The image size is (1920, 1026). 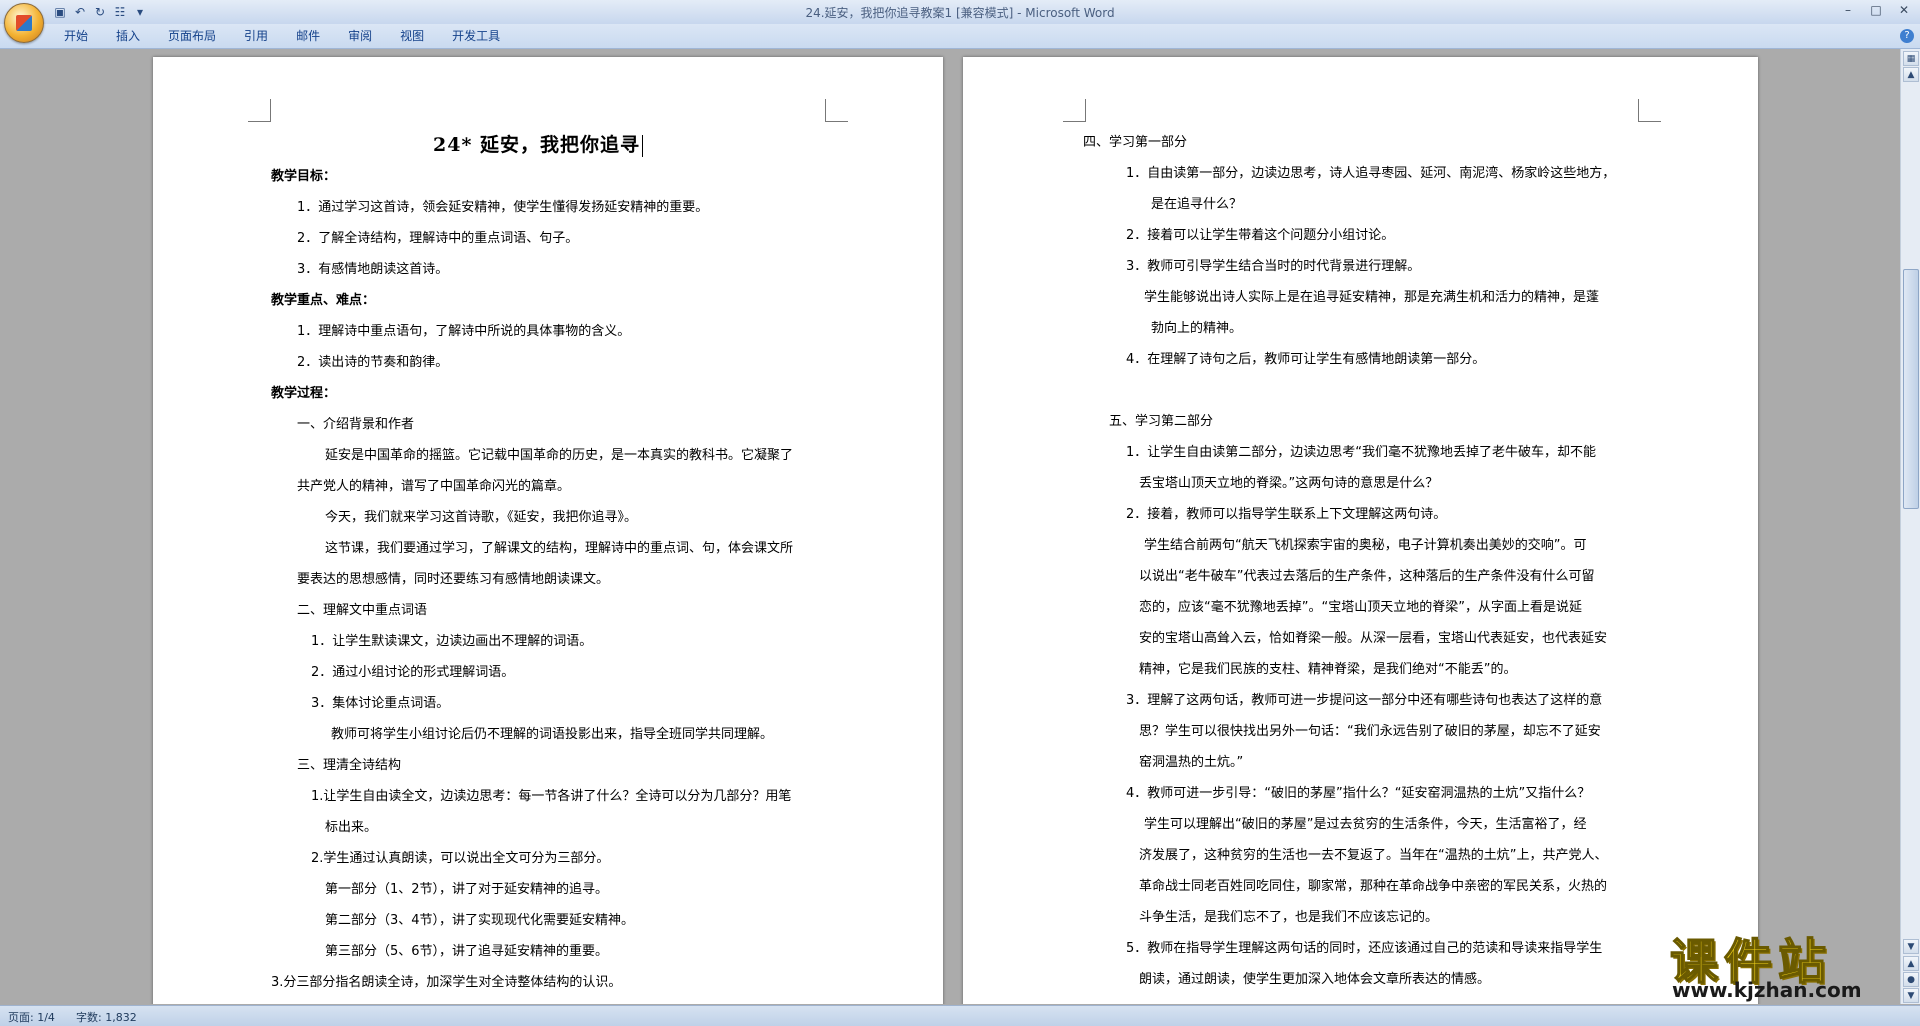 What do you see at coordinates (76, 36) in the screenshot?
I see `tab-home: 开始` at bounding box center [76, 36].